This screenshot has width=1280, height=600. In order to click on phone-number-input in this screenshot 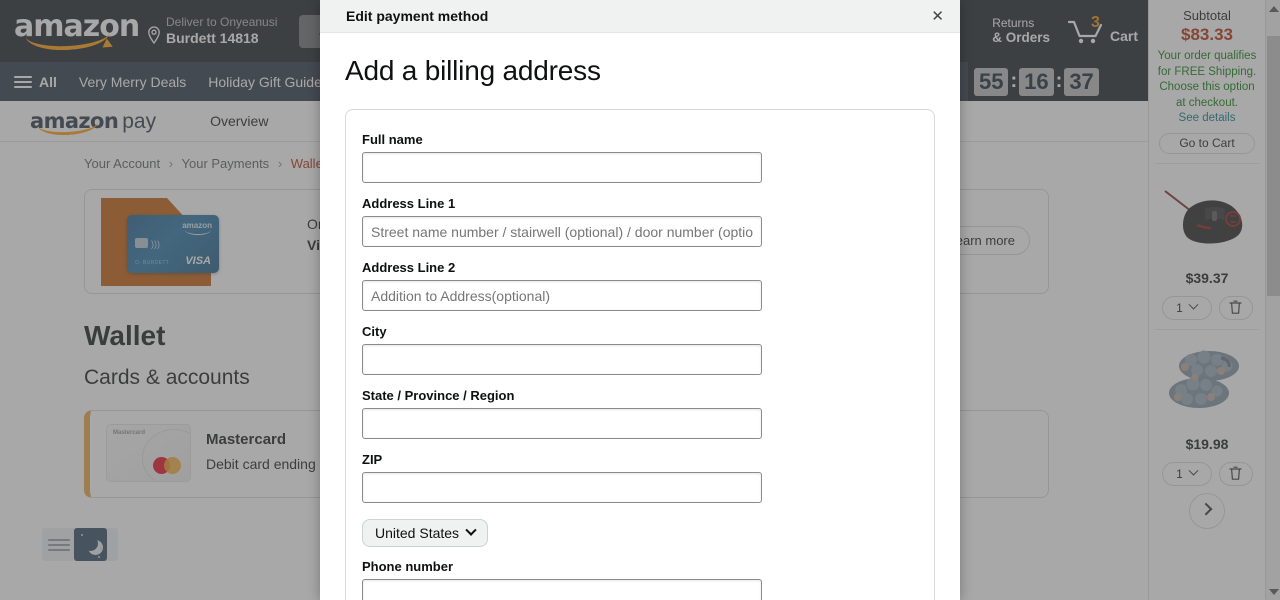, I will do `click(562, 589)`.